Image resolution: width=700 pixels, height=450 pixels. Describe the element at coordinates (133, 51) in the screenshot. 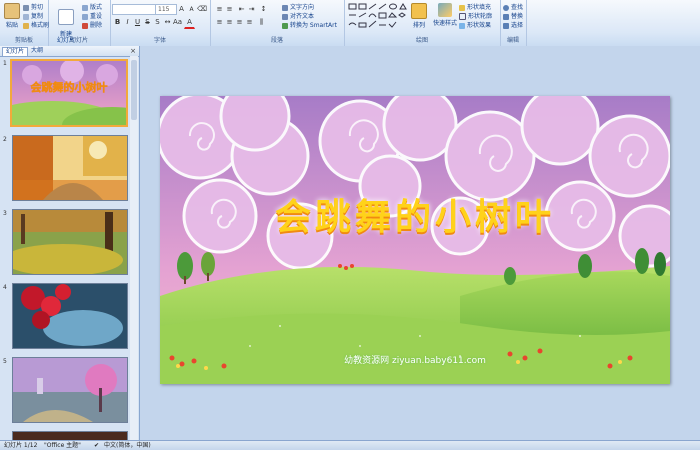

I see `close-icon: ×` at that location.